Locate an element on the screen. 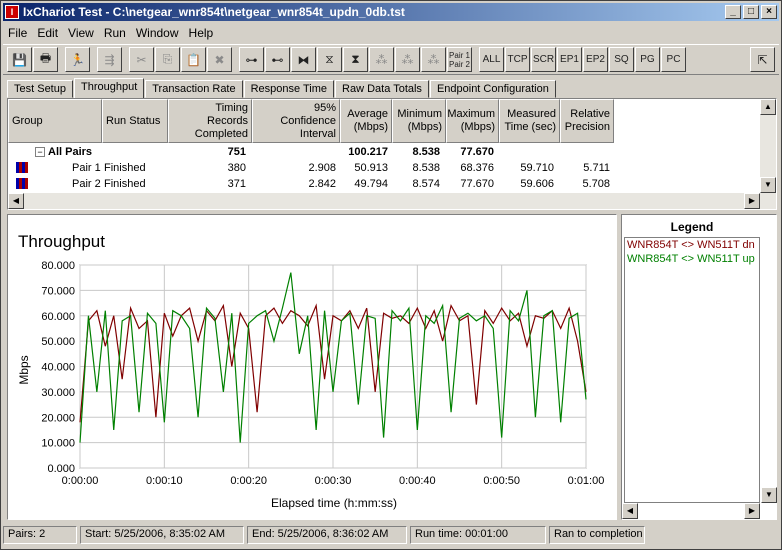 This screenshot has height=550, width=782. legend-scroll-right-icon: ▶ is located at coordinates (752, 511).